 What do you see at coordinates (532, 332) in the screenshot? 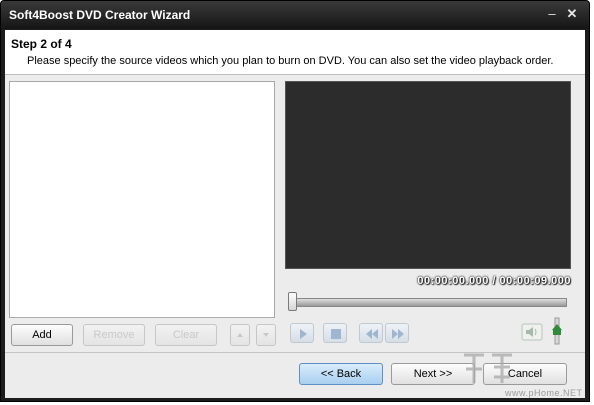
I see `speaker-icon` at bounding box center [532, 332].